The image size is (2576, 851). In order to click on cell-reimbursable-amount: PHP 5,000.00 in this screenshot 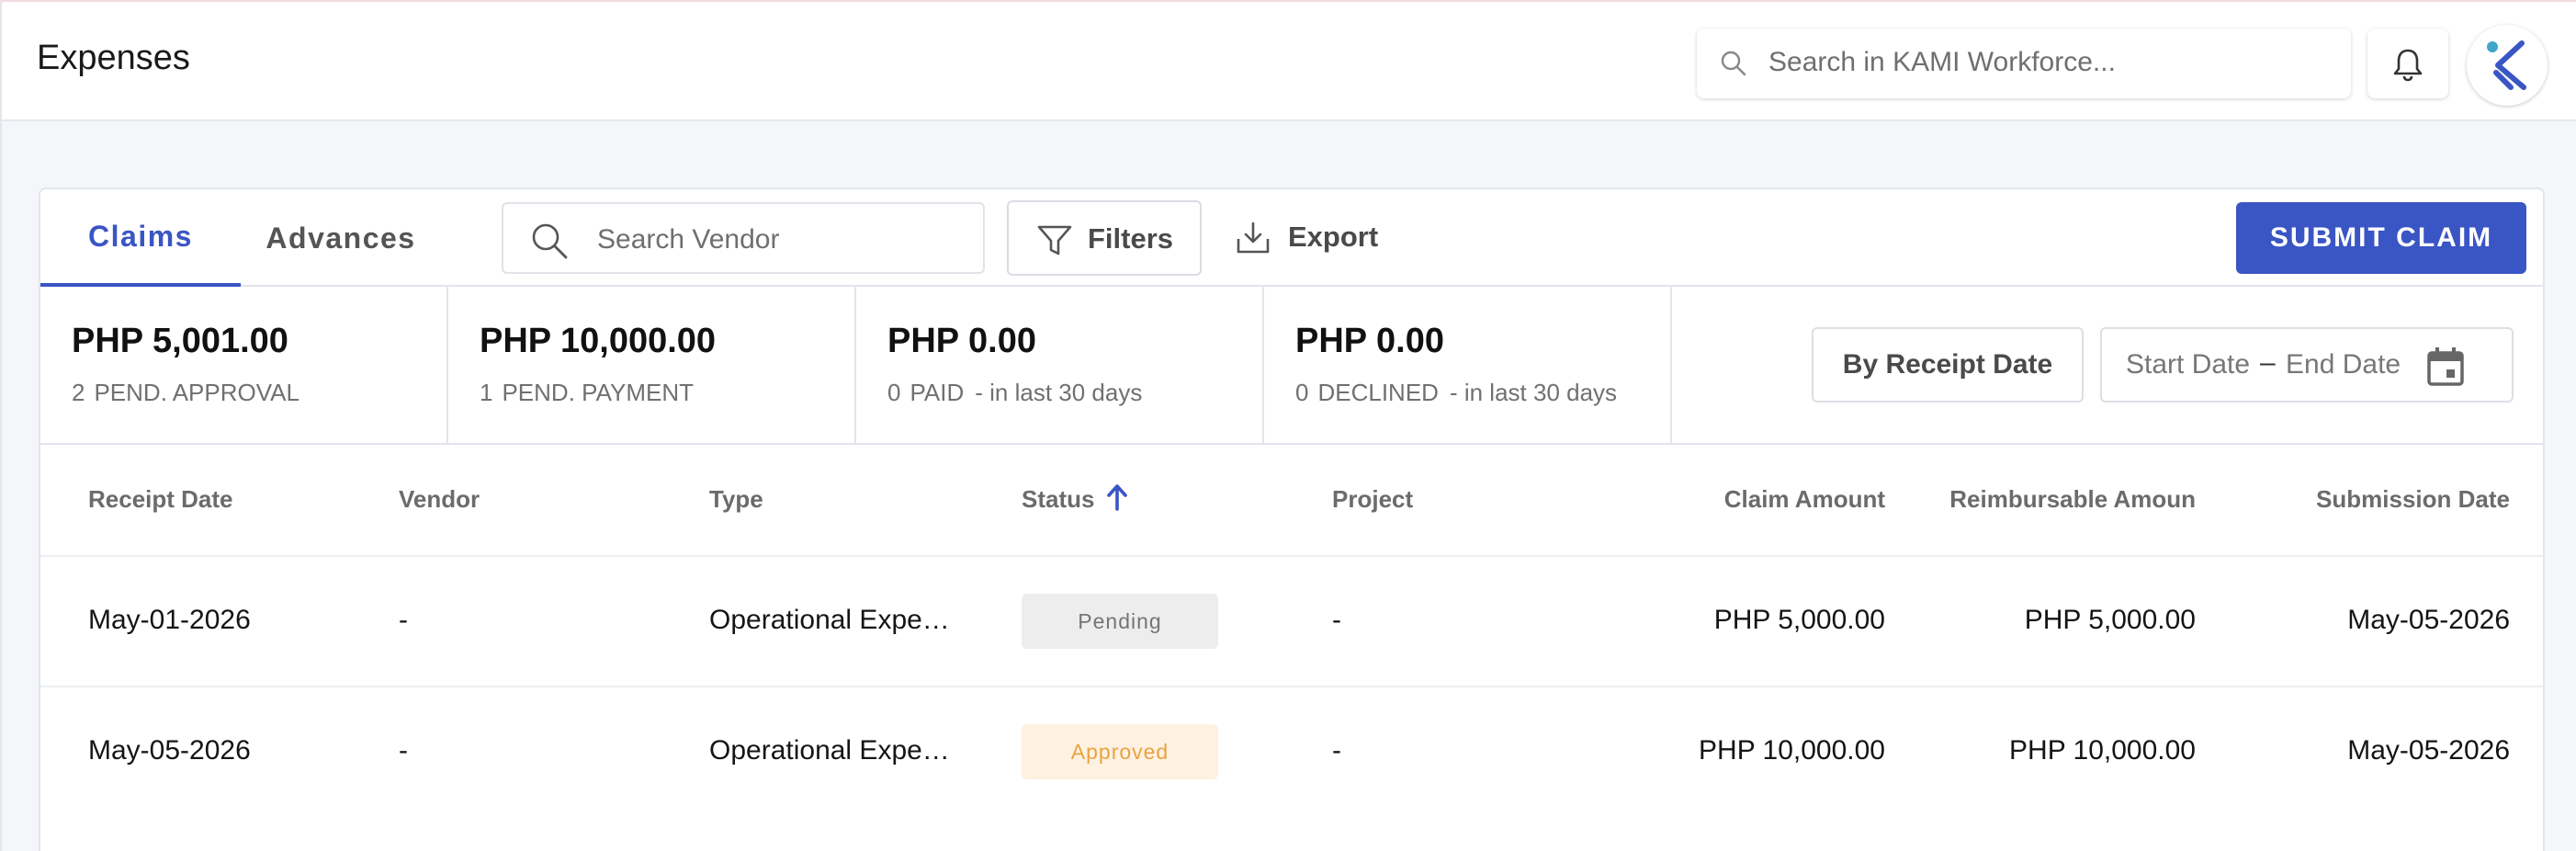, I will do `click(2110, 620)`.